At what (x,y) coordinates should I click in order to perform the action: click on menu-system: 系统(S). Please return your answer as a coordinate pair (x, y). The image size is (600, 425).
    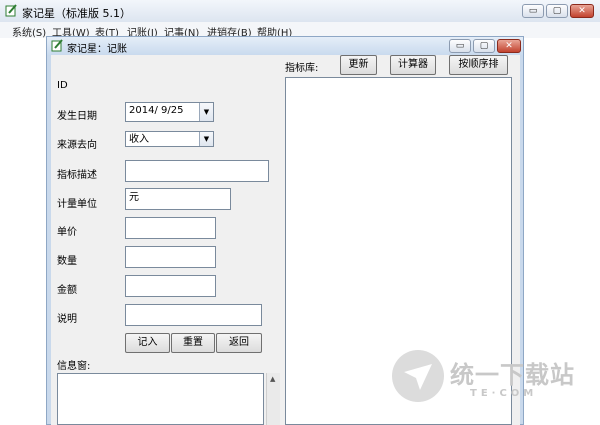
    Looking at the image, I should click on (29, 31).